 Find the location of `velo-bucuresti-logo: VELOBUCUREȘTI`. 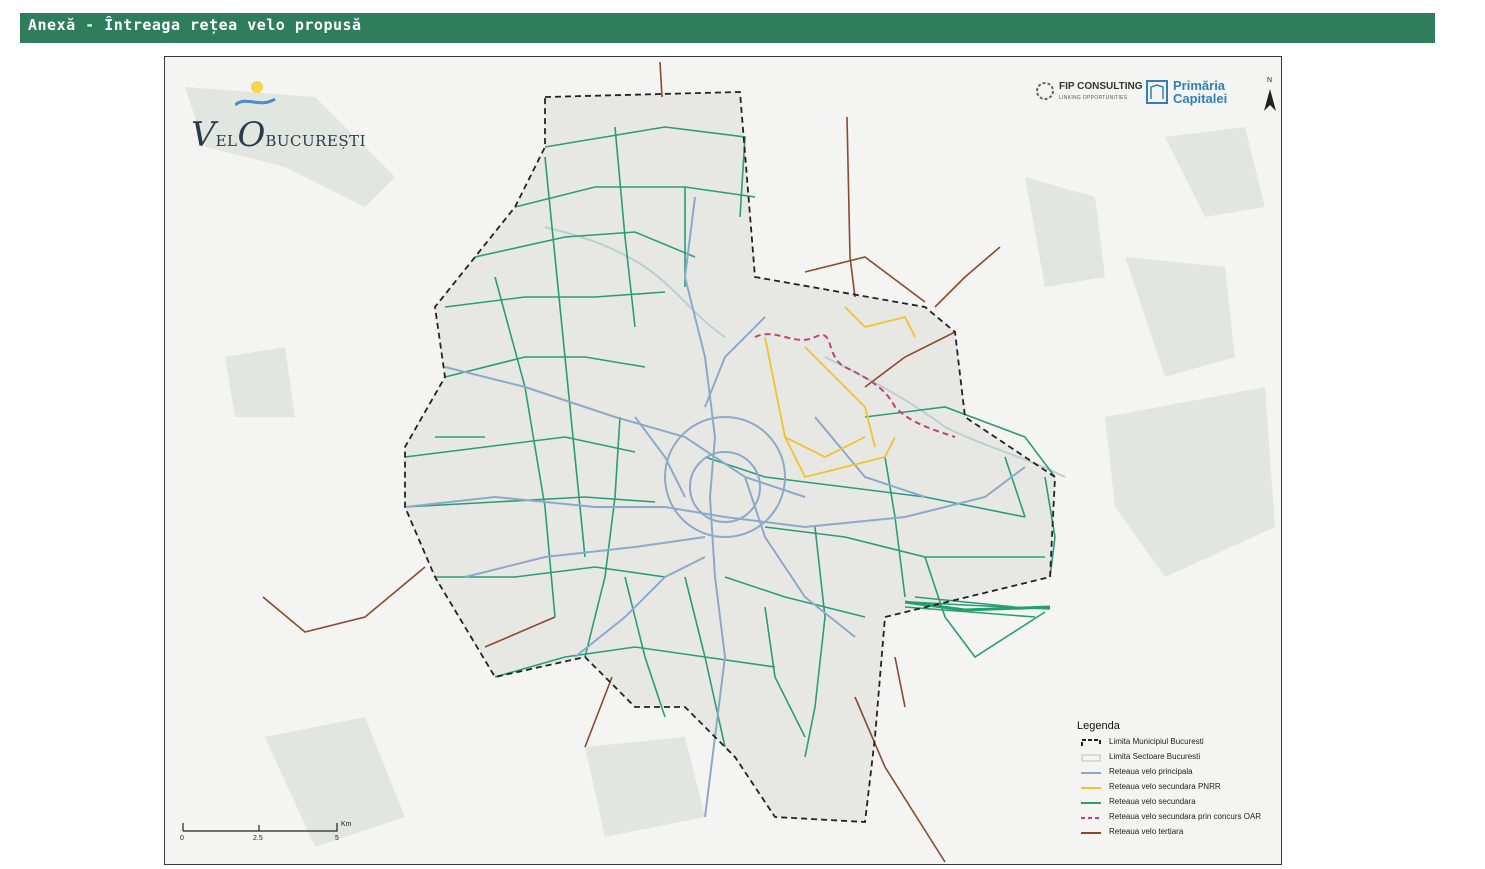

velo-bucuresti-logo: VELOBUCUREȘTI is located at coordinates (276, 115).